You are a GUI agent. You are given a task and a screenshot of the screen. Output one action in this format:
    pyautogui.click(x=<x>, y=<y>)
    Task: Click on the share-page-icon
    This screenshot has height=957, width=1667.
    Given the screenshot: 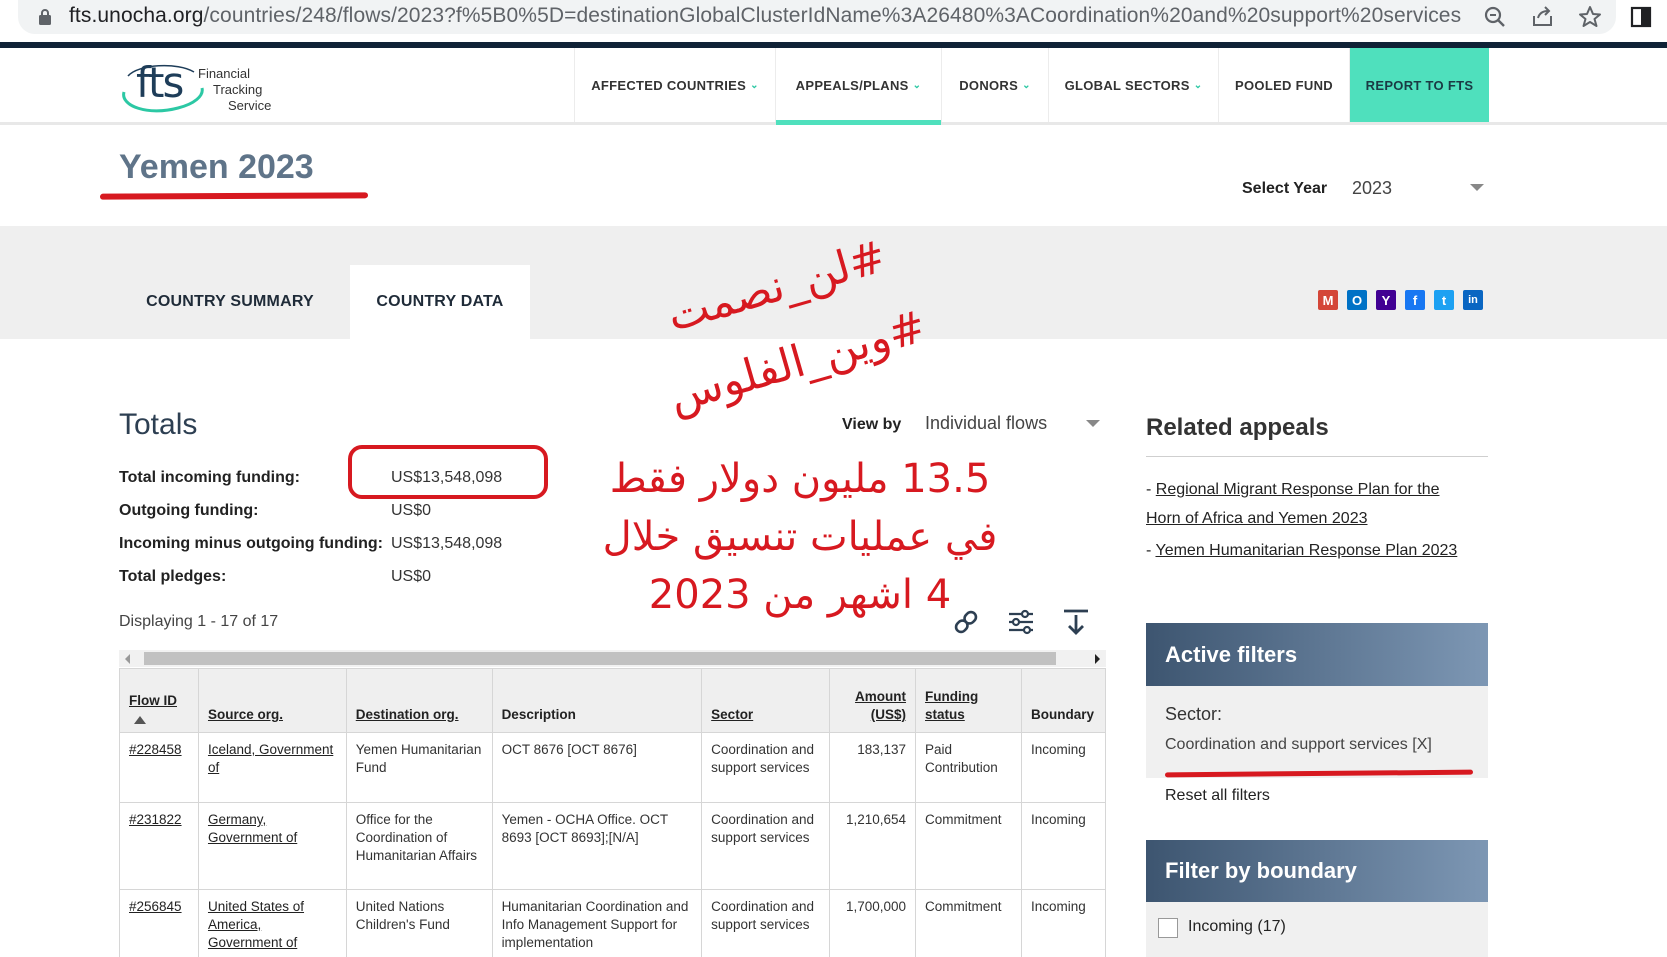 What is the action you would take?
    pyautogui.click(x=1543, y=17)
    